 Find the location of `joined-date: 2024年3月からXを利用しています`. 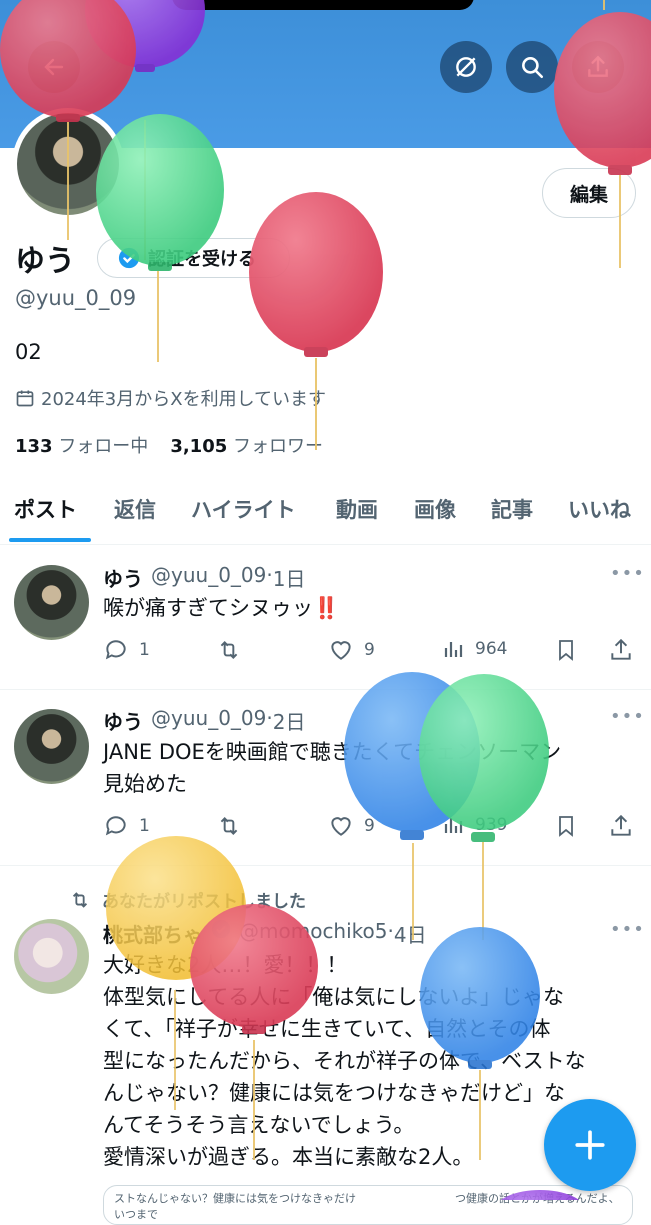

joined-date: 2024年3月からXを利用しています is located at coordinates (170, 398).